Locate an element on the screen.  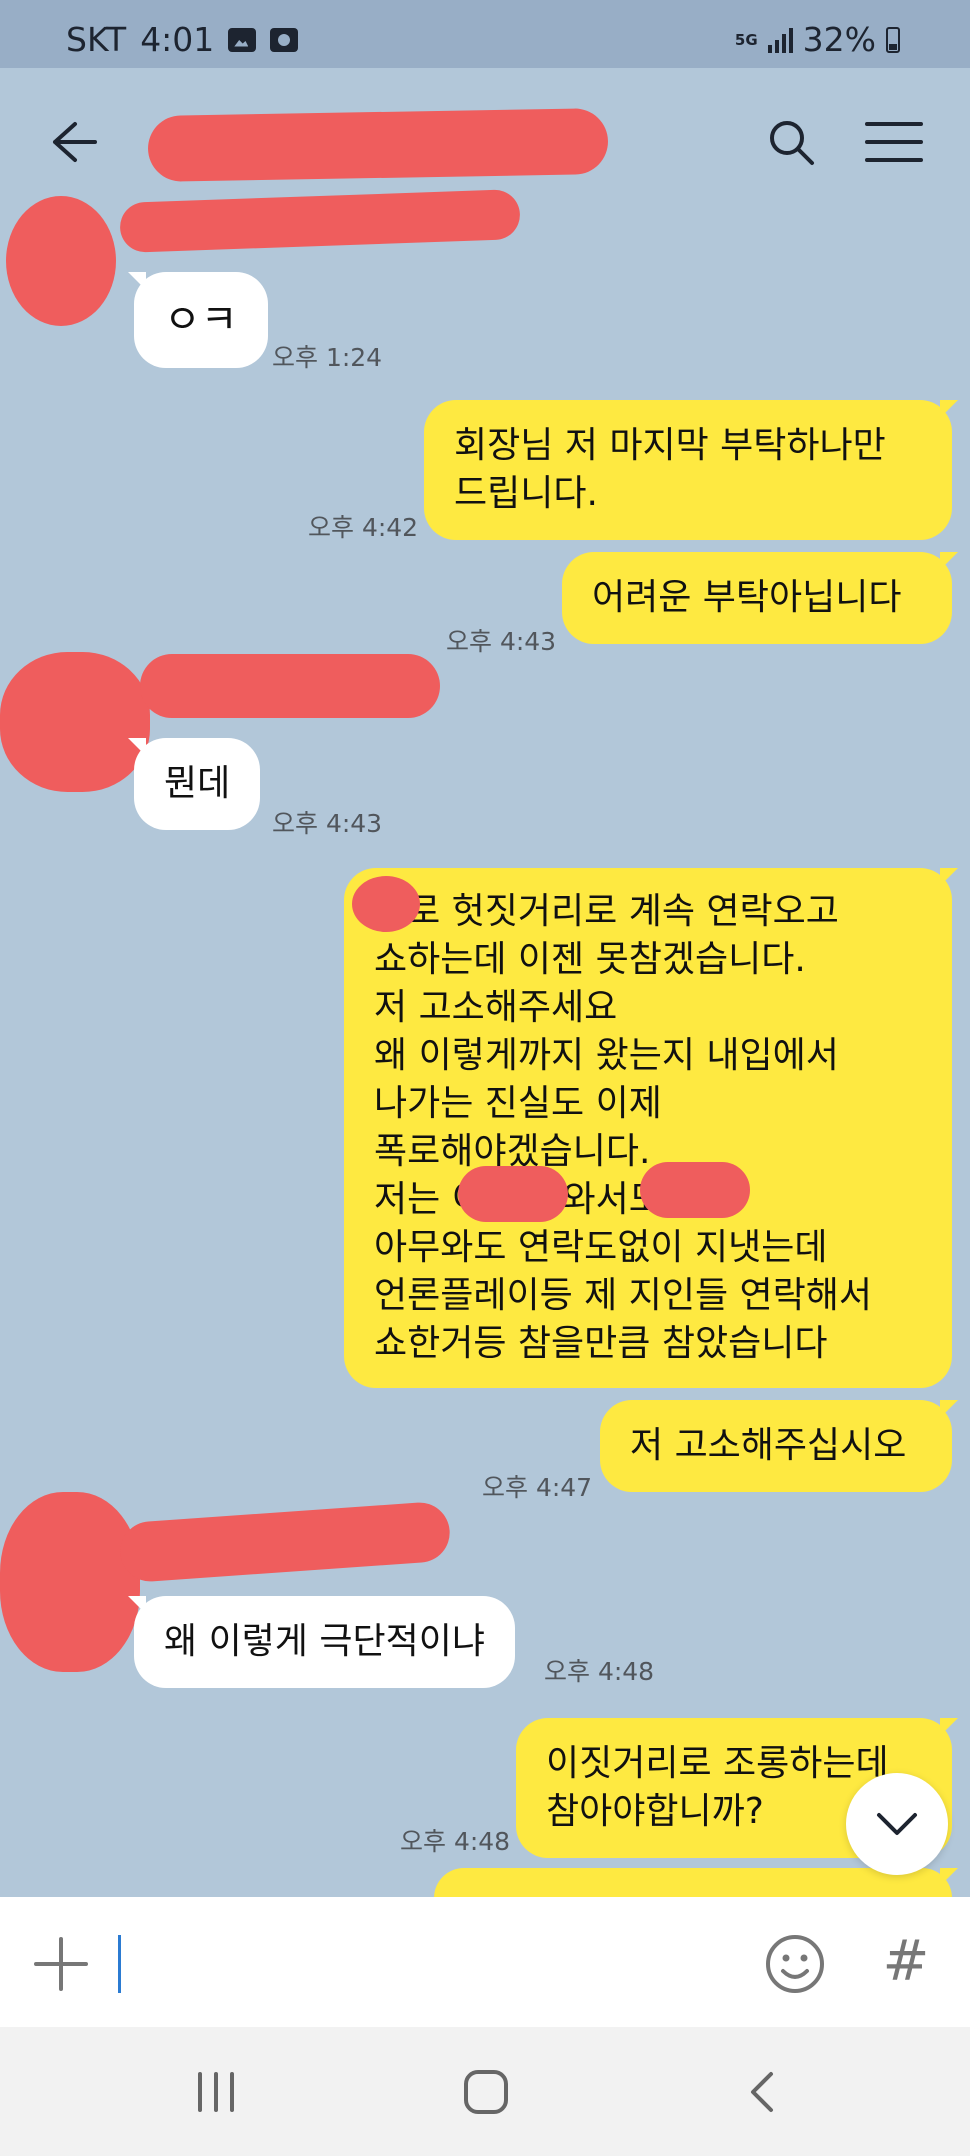
scroll-to-bottom-button is located at coordinates (897, 1824).